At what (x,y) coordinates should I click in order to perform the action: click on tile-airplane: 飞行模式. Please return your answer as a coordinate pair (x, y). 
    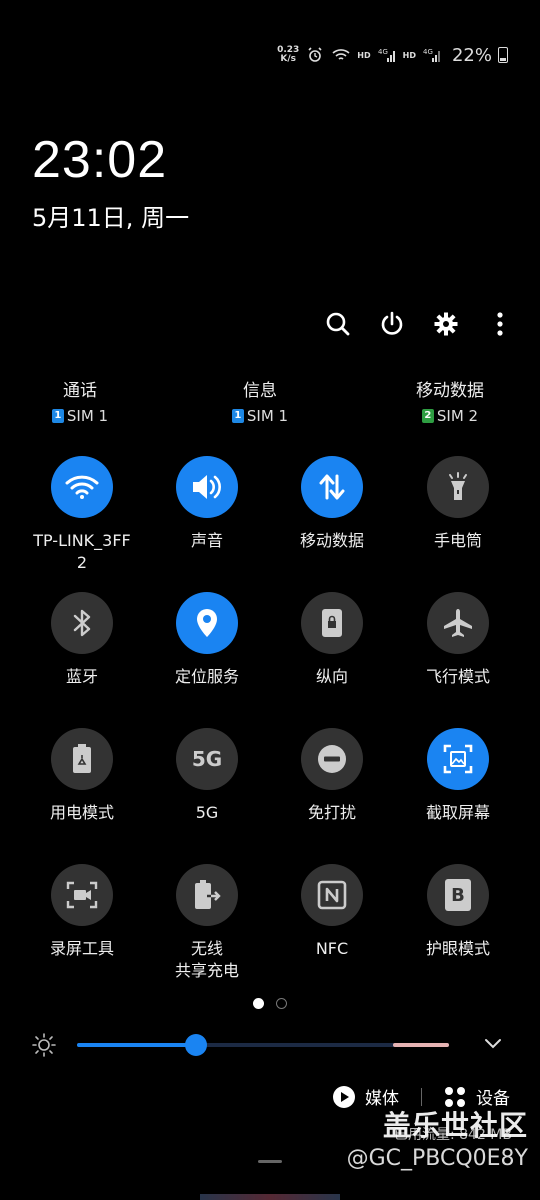
    Looking at the image, I should click on (458, 640).